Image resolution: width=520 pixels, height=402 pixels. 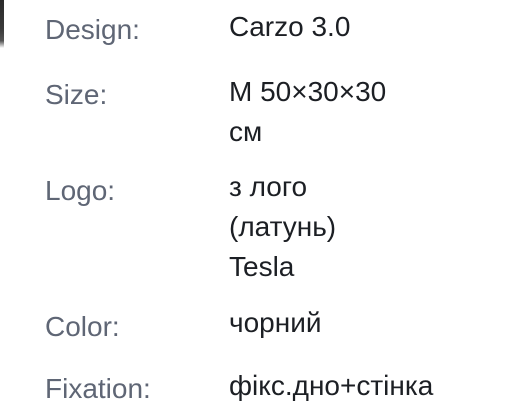 What do you see at coordinates (331, 385) in the screenshot?
I see `spec-value-fixation-line: фікс.дно+стінка` at bounding box center [331, 385].